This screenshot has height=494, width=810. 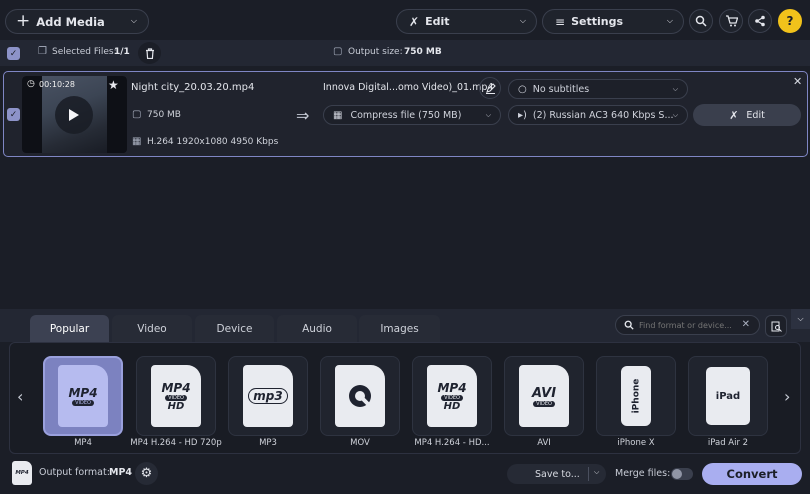 I want to click on select-all-checkbox: ✓, so click(x=13, y=53).